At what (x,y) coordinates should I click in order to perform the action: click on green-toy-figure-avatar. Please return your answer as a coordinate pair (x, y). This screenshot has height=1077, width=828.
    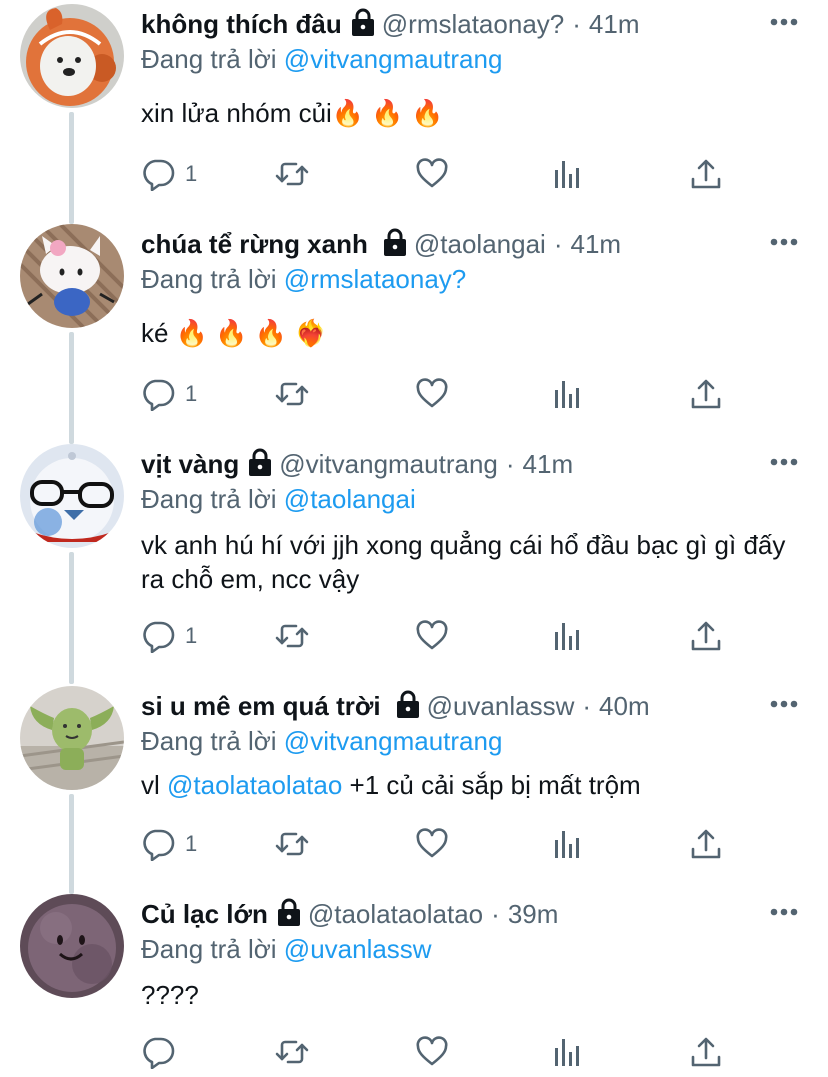
    Looking at the image, I should click on (72, 738).